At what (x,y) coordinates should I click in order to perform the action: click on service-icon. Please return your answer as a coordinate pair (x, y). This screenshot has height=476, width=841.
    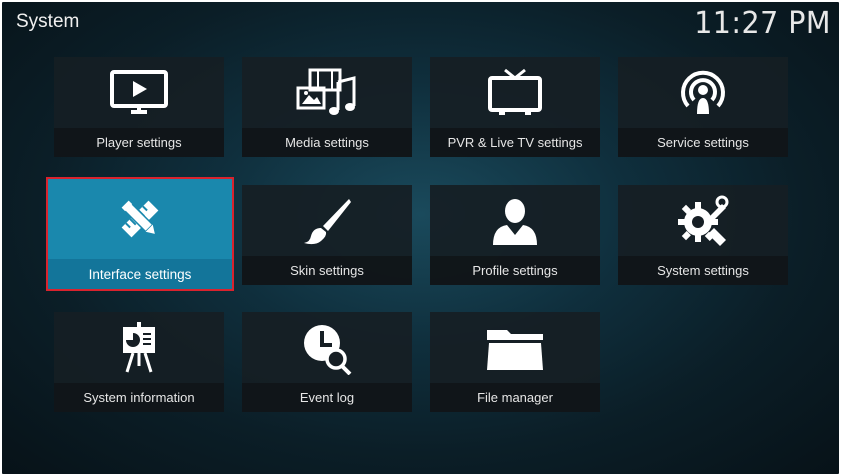
    Looking at the image, I should click on (703, 93).